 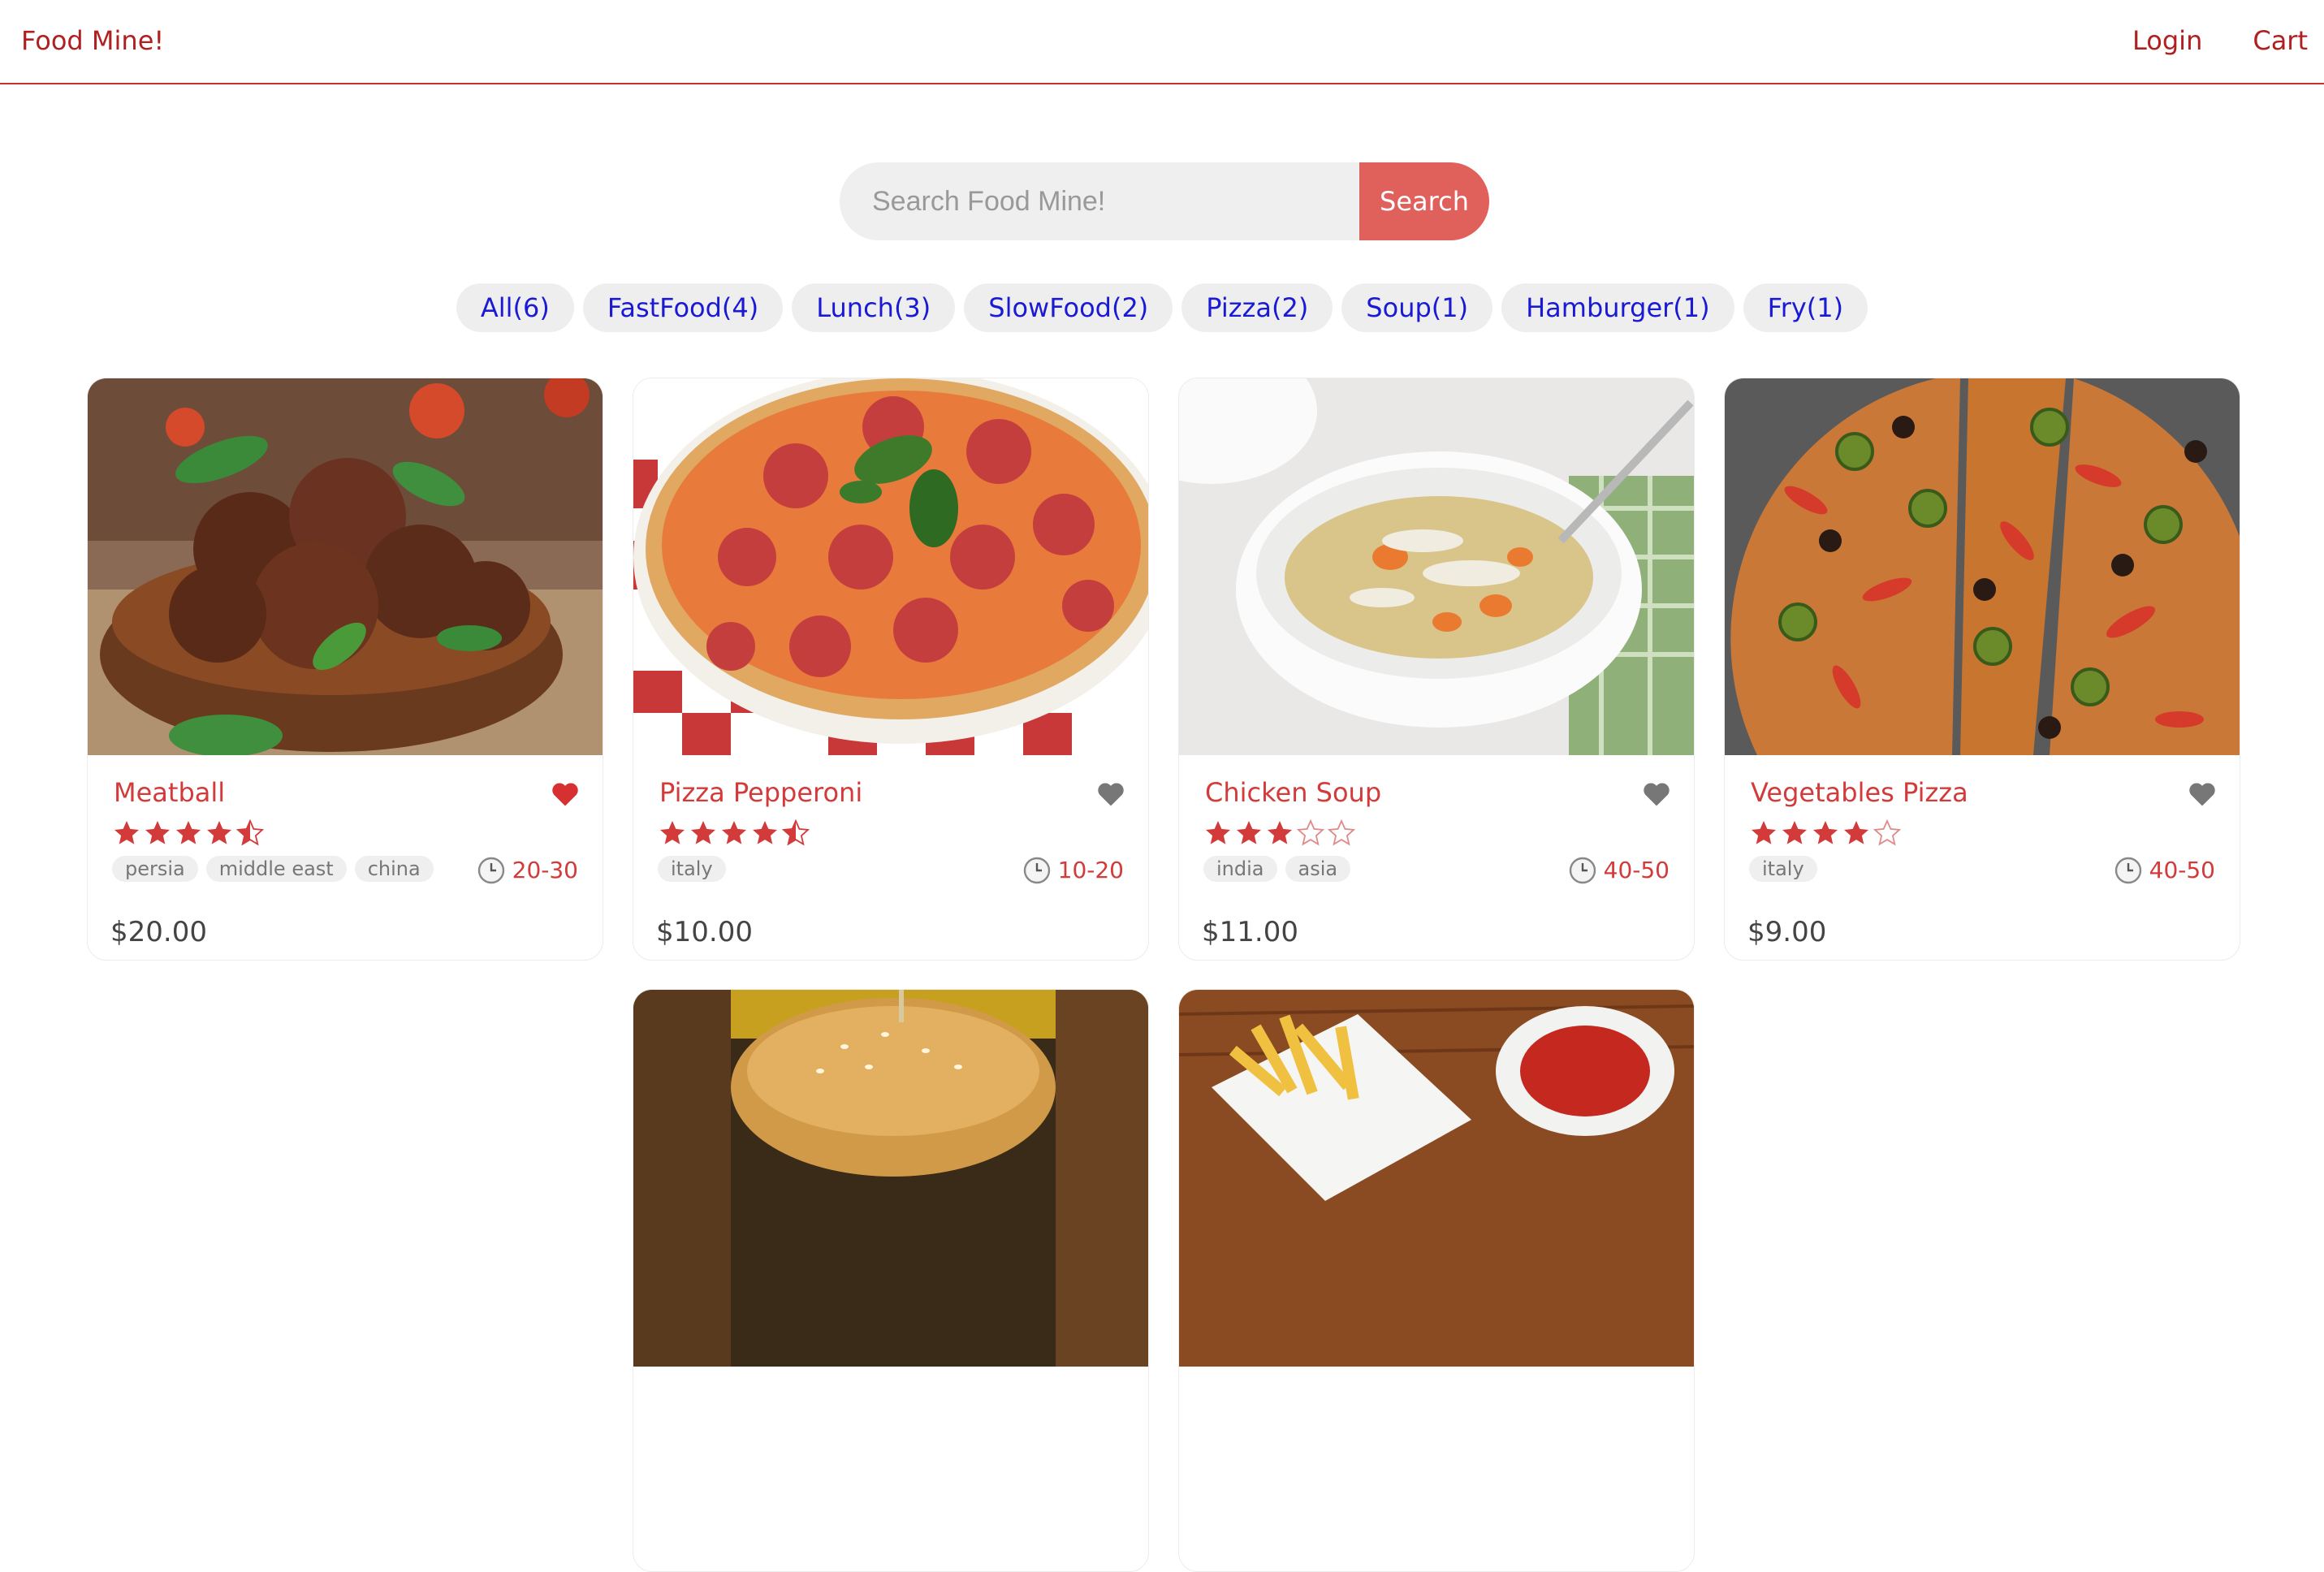 I want to click on tag-hamburger: Hamburger(1), so click(x=1618, y=307).